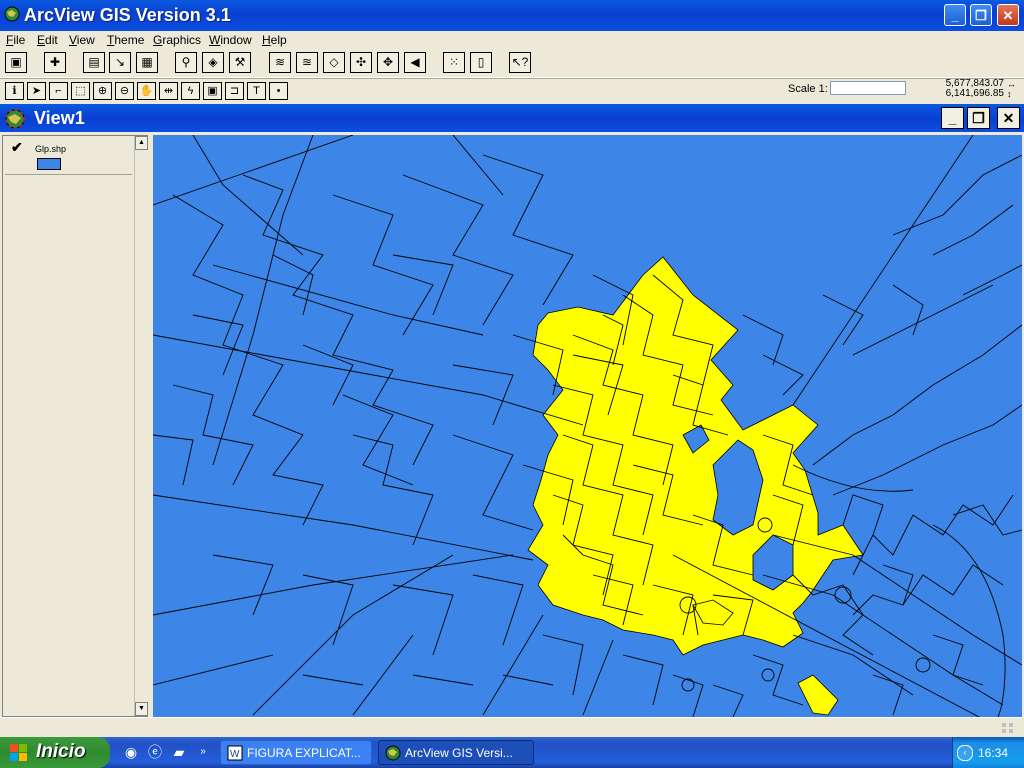 The width and height of the screenshot is (1024, 768). Describe the element at coordinates (146, 91) in the screenshot. I see `pan-tool: ✋` at that location.